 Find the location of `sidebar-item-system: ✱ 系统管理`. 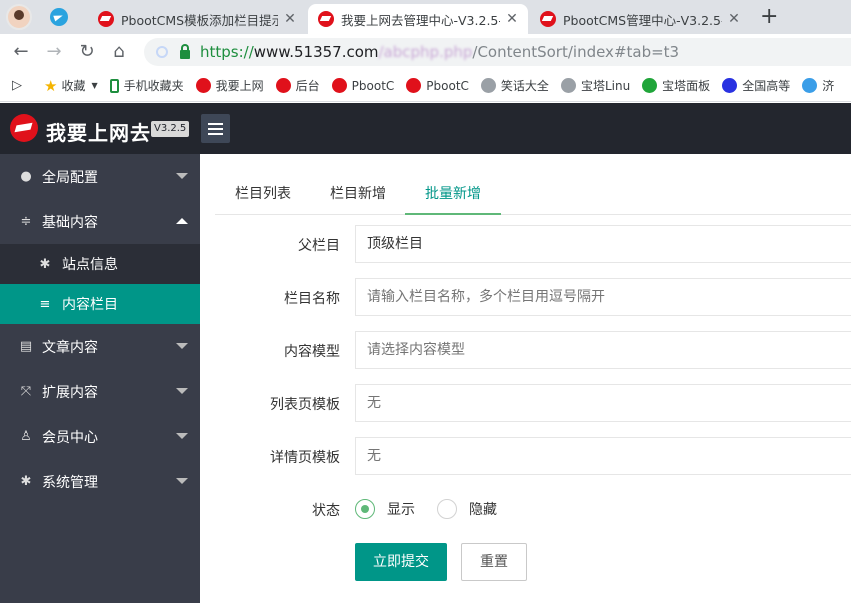

sidebar-item-system: ✱ 系统管理 is located at coordinates (100, 481).